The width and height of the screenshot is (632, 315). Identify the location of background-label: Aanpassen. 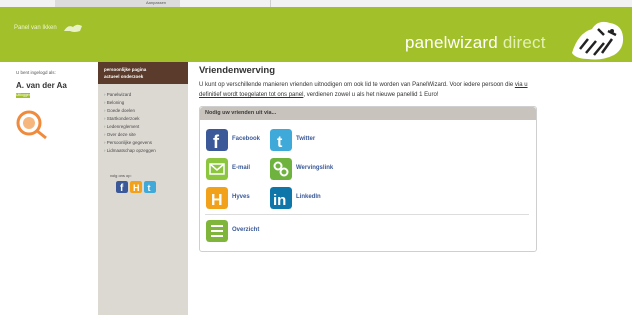
(156, 2).